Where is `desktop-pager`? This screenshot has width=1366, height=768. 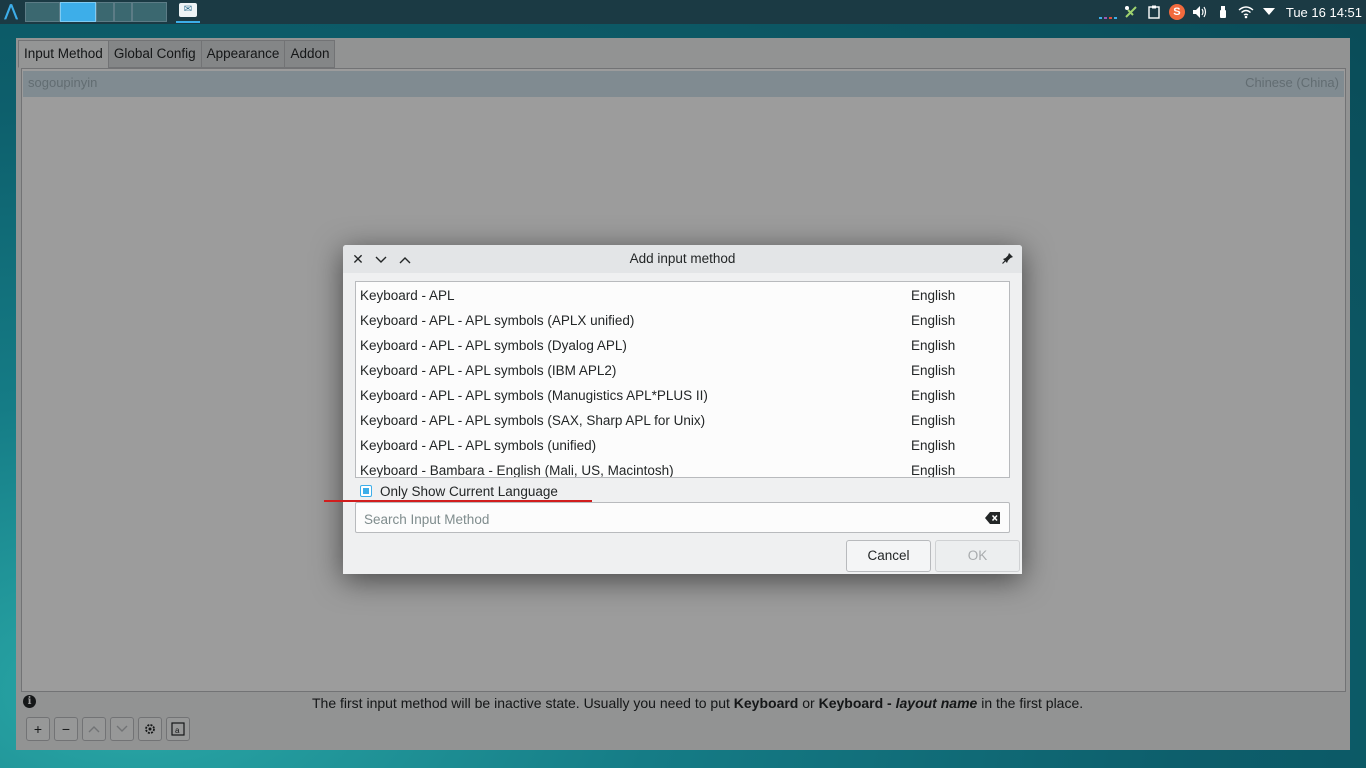
desktop-pager is located at coordinates (96, 12).